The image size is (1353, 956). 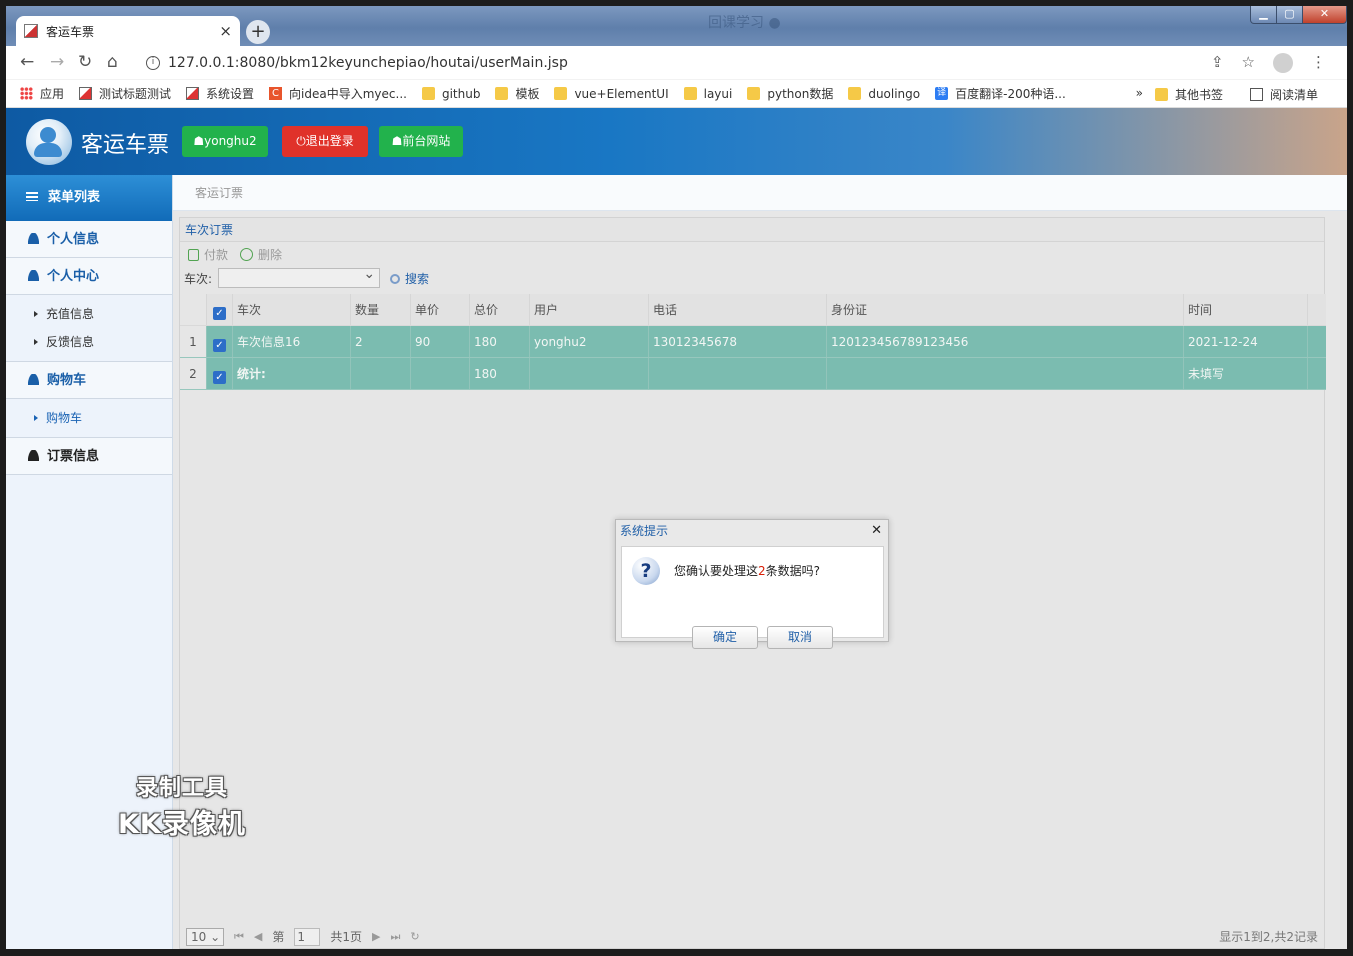 I want to click on sidebar-item-feedback: 反馈信息, so click(x=89, y=342).